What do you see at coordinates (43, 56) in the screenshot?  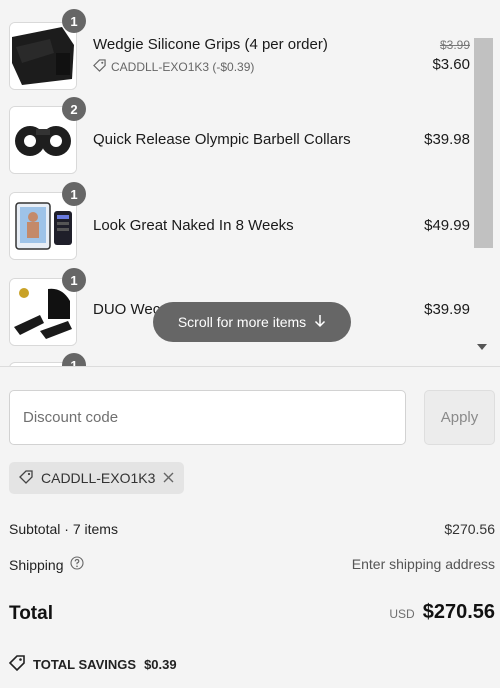 I see `product-image` at bounding box center [43, 56].